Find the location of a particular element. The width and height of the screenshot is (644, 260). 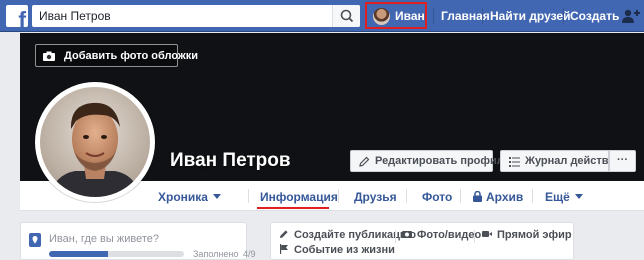

add-cover-photo-button: Добавить фото обложки is located at coordinates (116, 55).